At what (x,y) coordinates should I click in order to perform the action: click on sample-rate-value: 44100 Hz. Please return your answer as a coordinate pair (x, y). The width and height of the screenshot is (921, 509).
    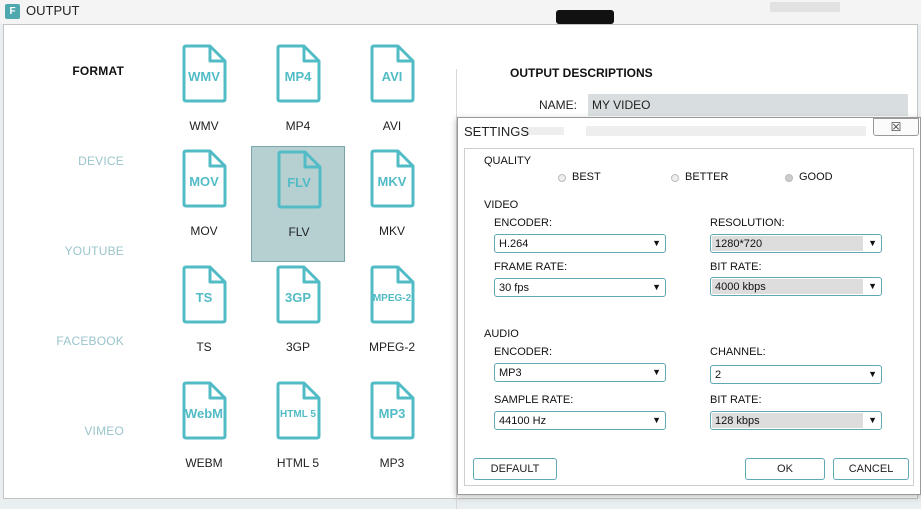
    Looking at the image, I should click on (523, 421).